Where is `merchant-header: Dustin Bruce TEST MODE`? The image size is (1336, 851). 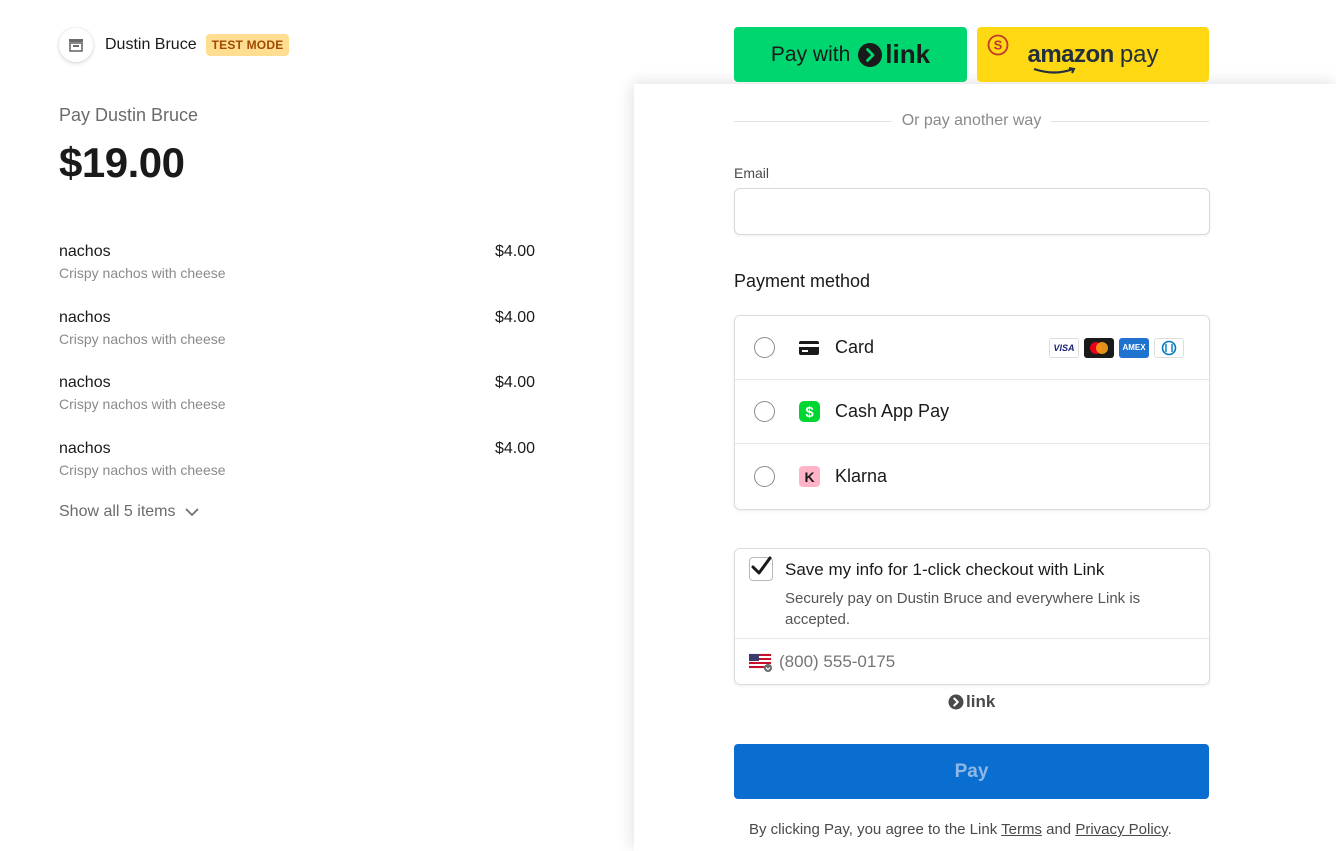
merchant-header: Dustin Bruce TEST MODE is located at coordinates (174, 45).